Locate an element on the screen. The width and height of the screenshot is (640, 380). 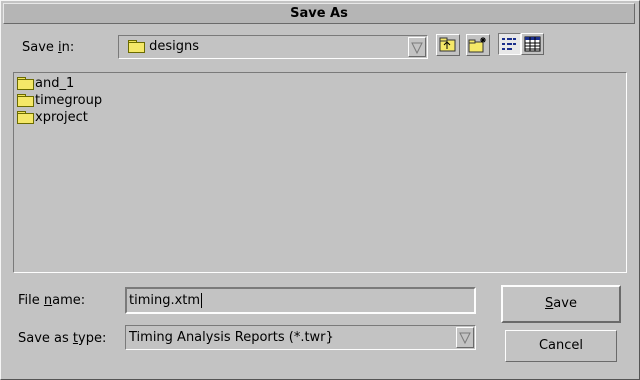
up-one-level-icon is located at coordinates (447, 44).